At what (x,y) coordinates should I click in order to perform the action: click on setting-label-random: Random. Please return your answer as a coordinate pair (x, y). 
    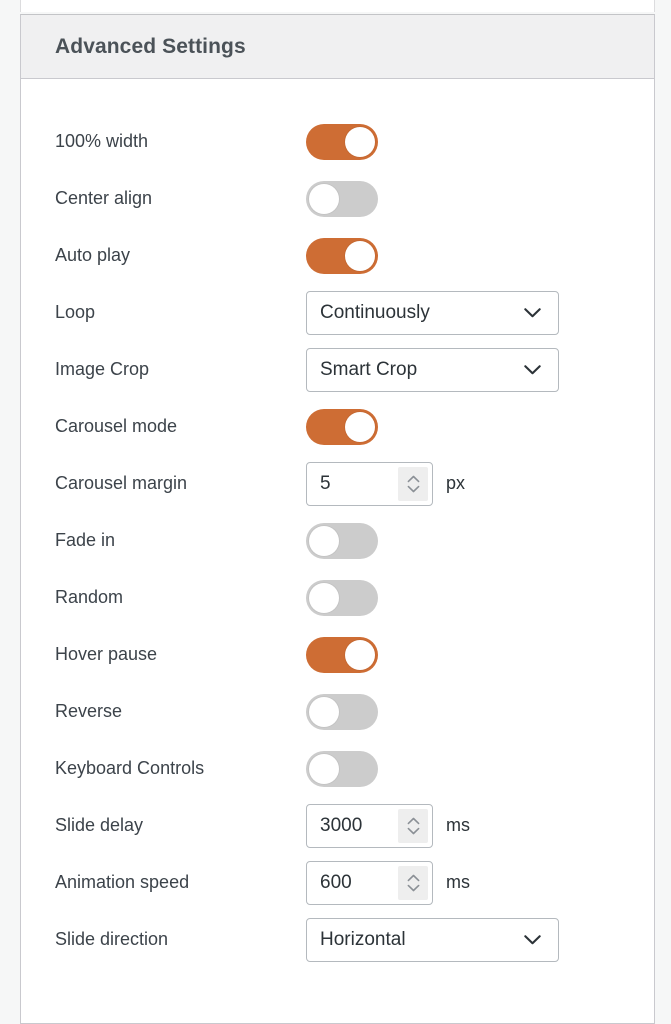
    Looking at the image, I should click on (89, 596).